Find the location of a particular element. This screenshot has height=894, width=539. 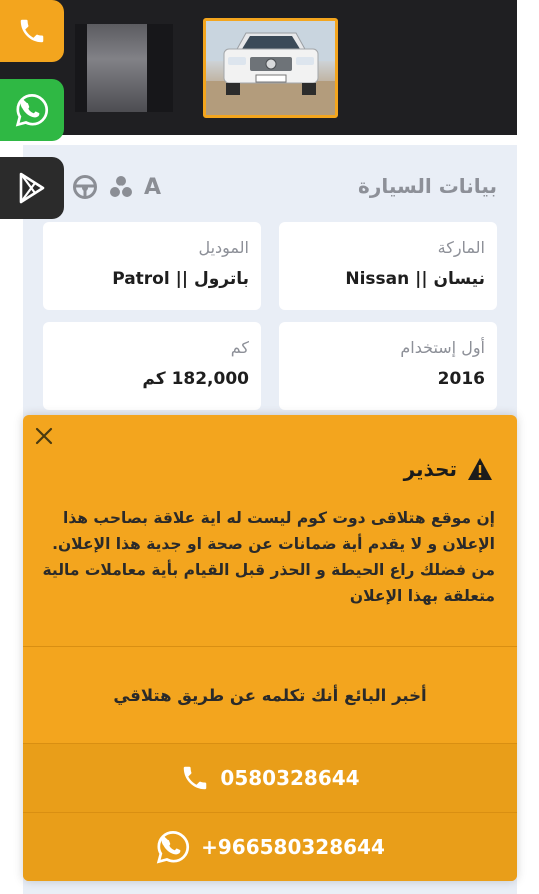

field-value: باترول || Patrol is located at coordinates (180, 279).